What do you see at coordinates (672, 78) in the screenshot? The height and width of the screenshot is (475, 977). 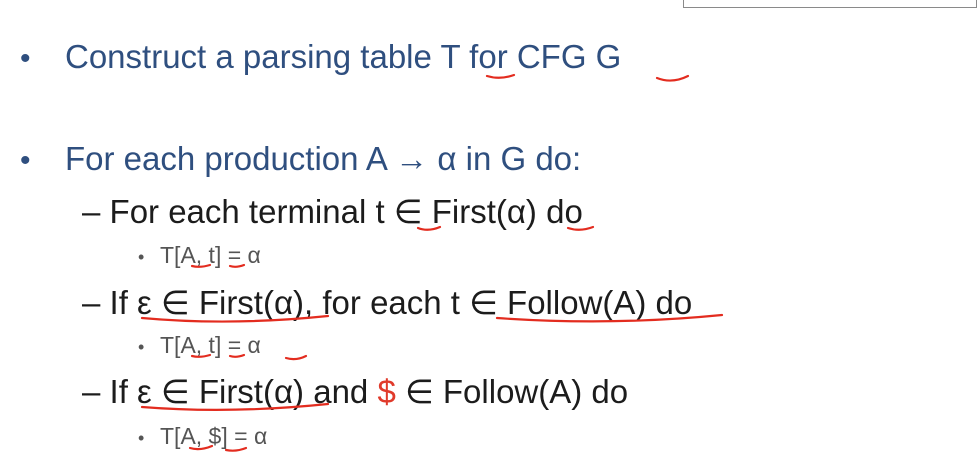 I see `underline-G` at bounding box center [672, 78].